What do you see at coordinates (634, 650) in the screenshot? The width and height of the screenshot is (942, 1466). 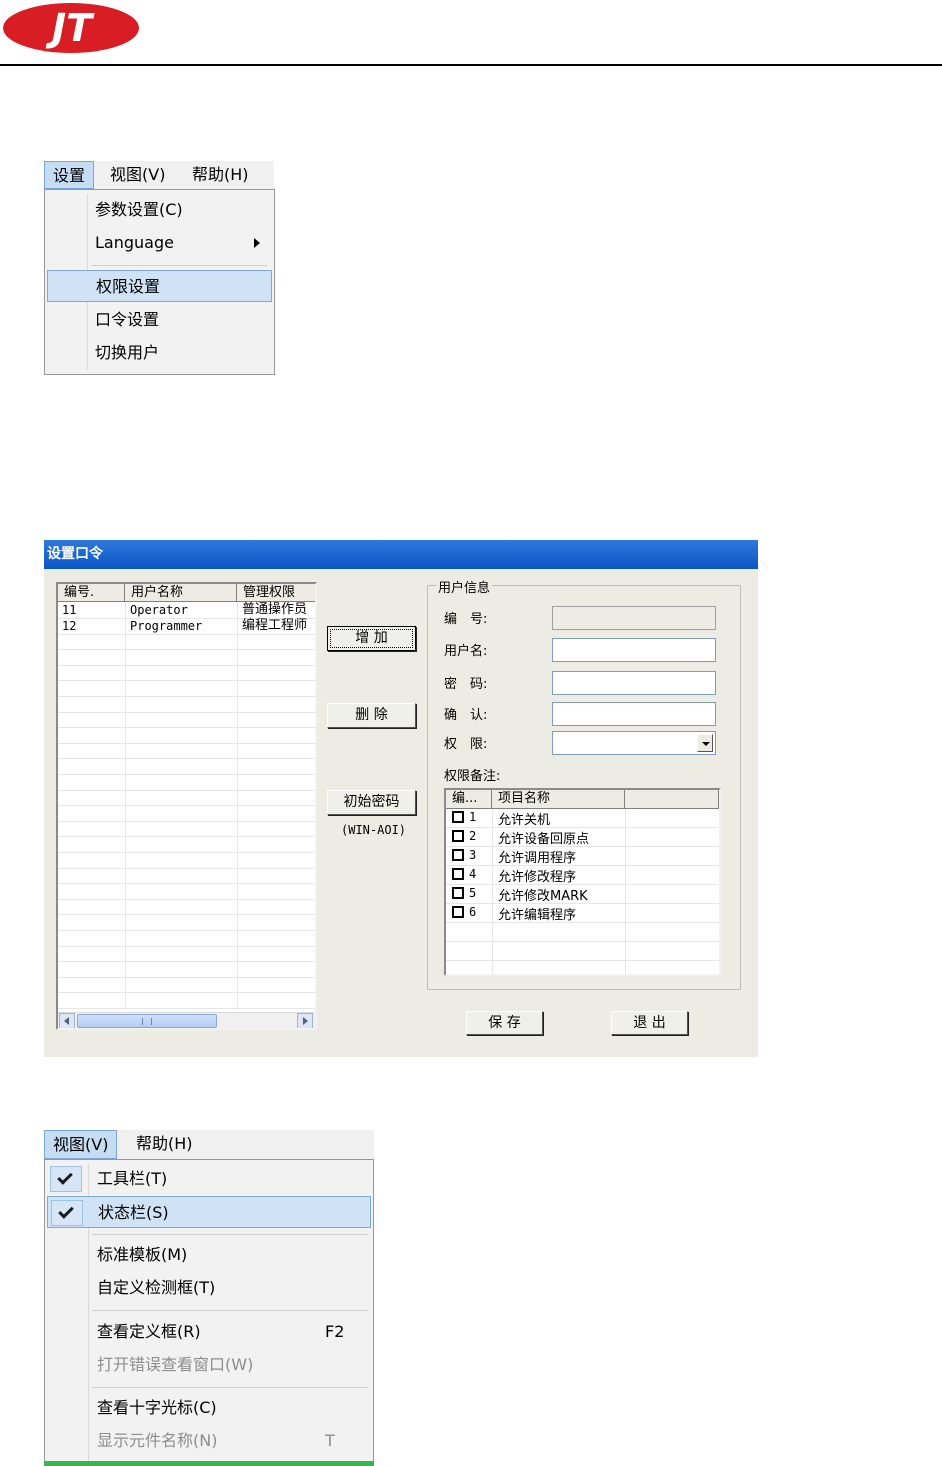 I see `username-field` at bounding box center [634, 650].